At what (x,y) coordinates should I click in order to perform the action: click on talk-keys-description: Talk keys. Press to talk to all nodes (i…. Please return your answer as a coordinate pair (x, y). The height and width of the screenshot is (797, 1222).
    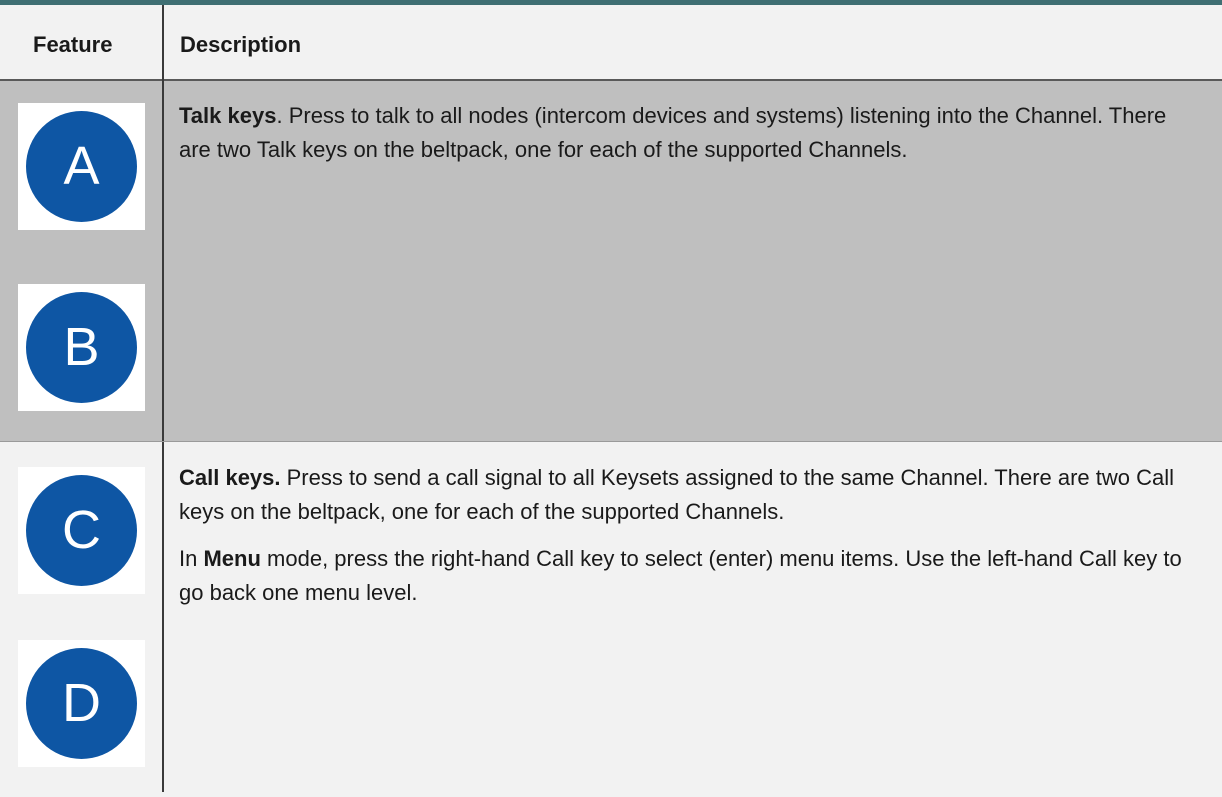
    Looking at the image, I should click on (689, 133).